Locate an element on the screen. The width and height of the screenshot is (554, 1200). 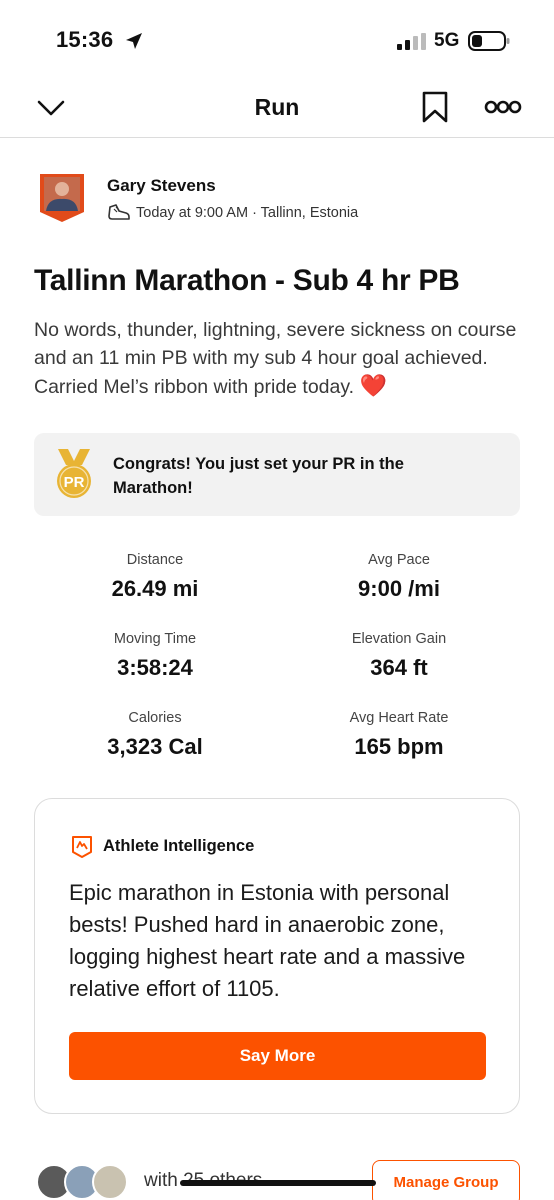
stat-avg-pace: Avg Pace 9:00 /mi is located at coordinates (399, 577).